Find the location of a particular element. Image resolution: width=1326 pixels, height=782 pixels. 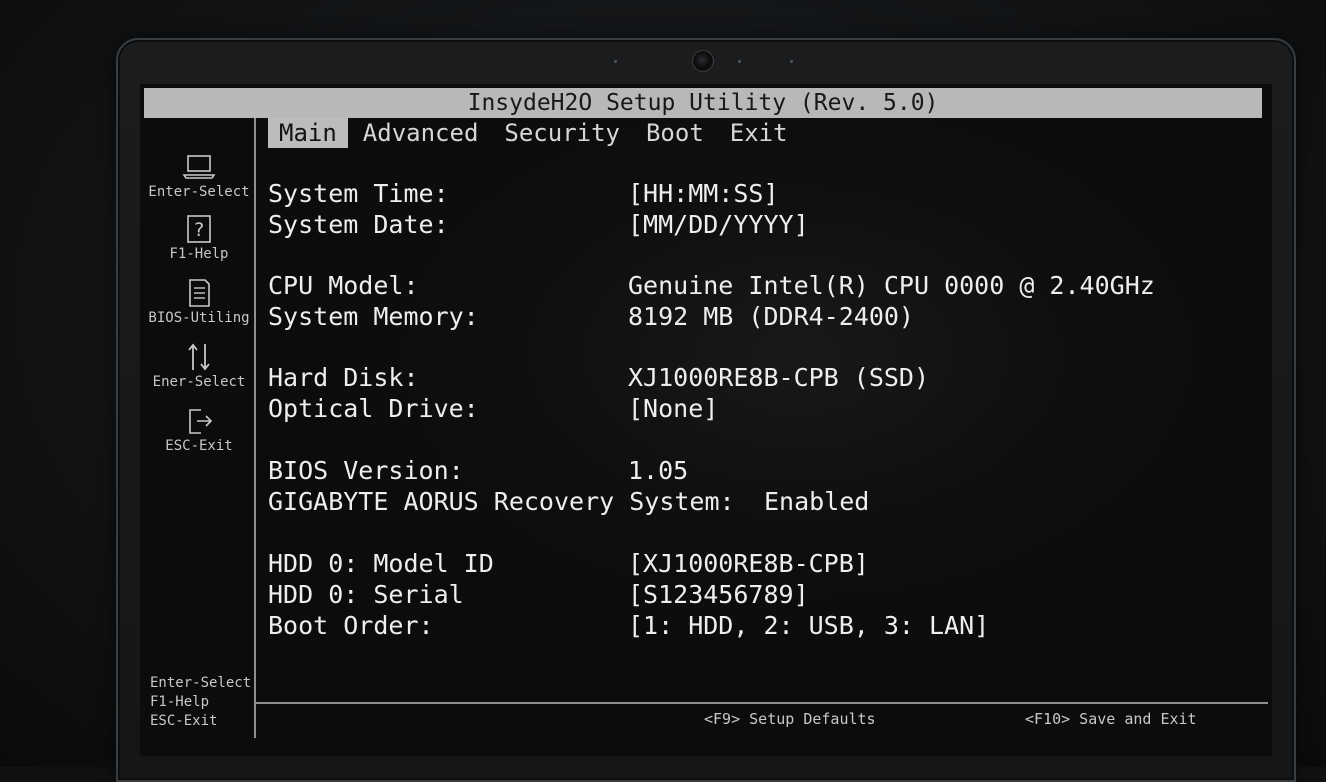

sidebar-item-ener-select: Ener-Select is located at coordinates (199, 366).